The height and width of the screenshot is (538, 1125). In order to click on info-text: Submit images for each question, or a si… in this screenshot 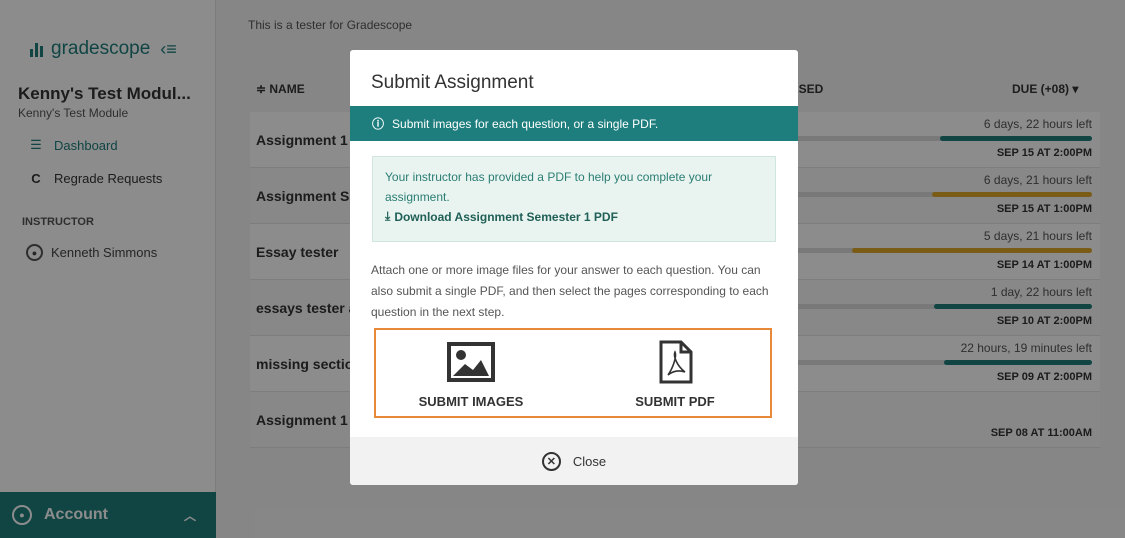, I will do `click(525, 123)`.